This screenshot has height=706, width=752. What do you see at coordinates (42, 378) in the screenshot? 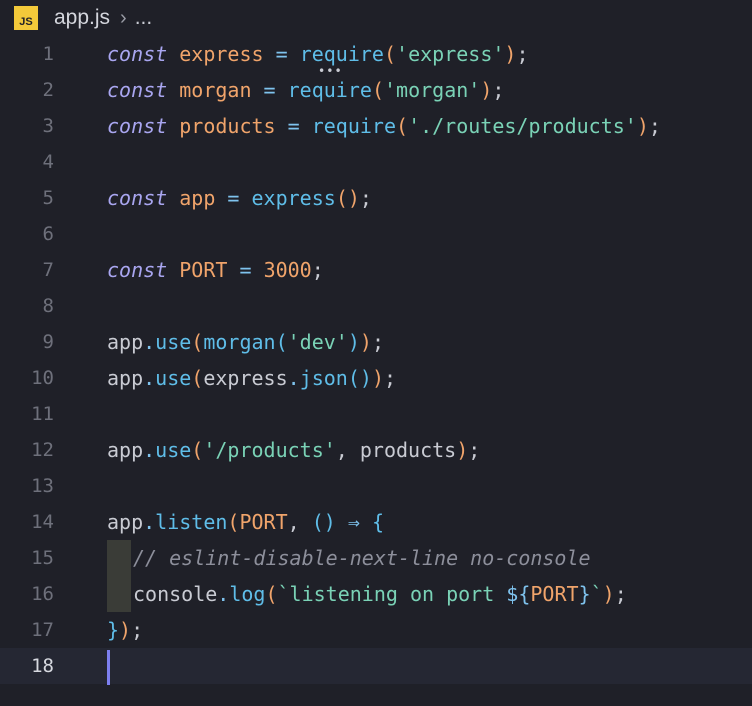
I see `line-number: 10` at bounding box center [42, 378].